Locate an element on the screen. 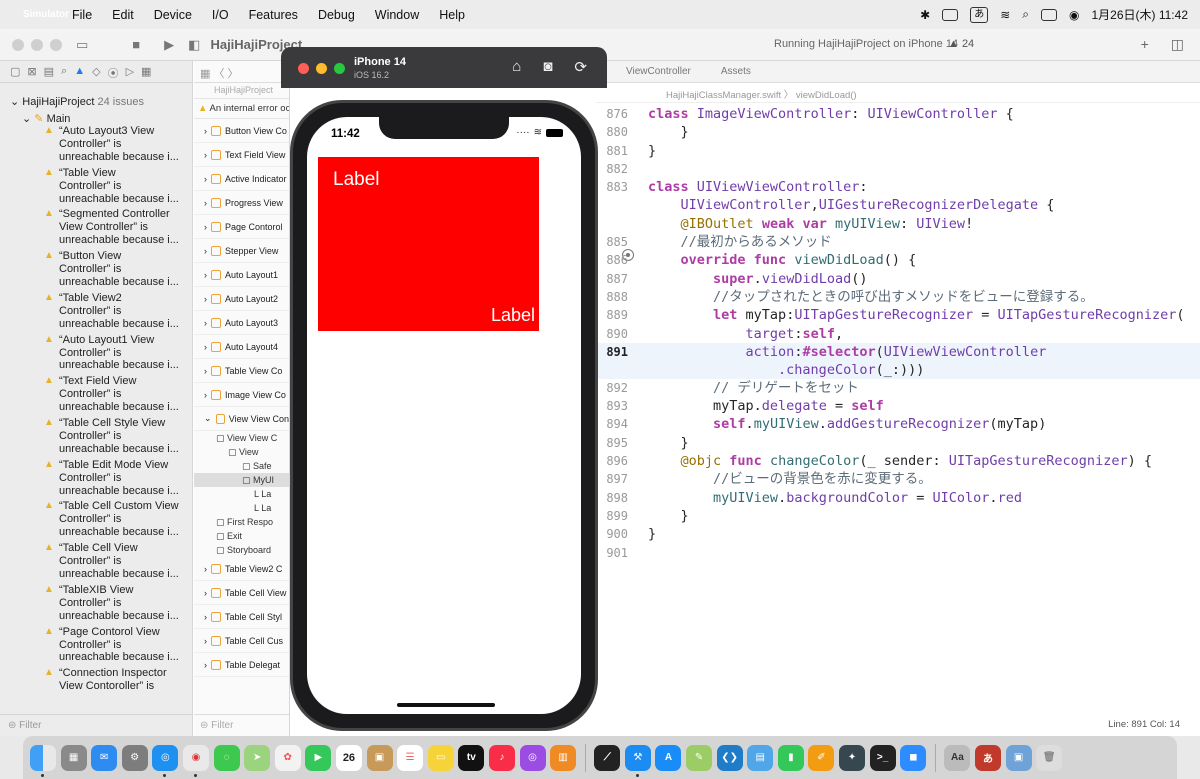  zoom-icon: ◼ is located at coordinates (913, 757).